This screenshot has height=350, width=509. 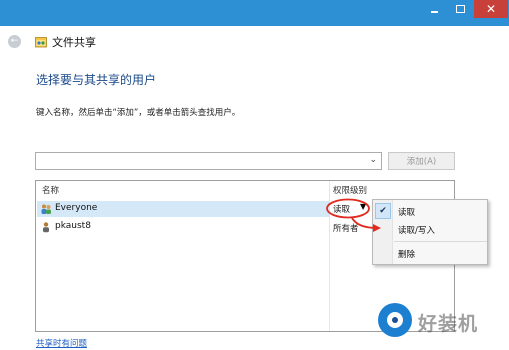 What do you see at coordinates (491, 9) in the screenshot?
I see `close-button: ✕` at bounding box center [491, 9].